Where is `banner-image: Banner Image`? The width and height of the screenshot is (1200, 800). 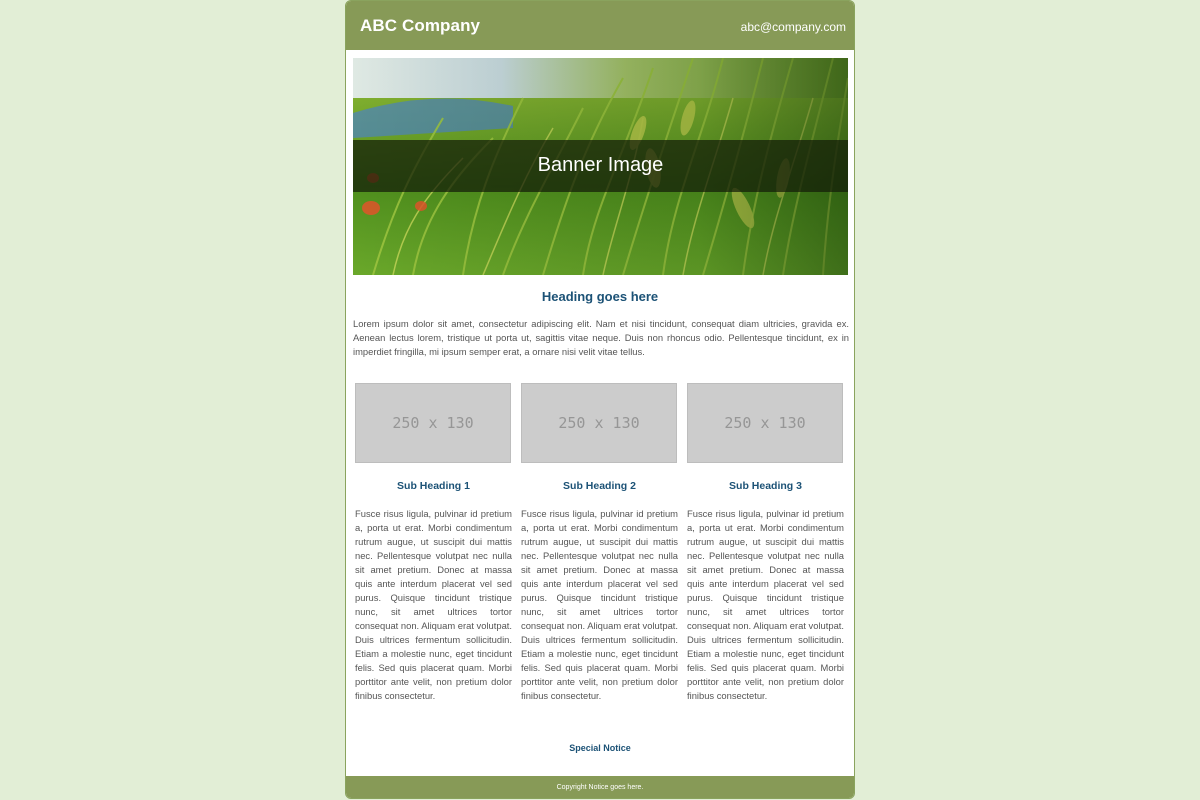
banner-image: Banner Image is located at coordinates (600, 166).